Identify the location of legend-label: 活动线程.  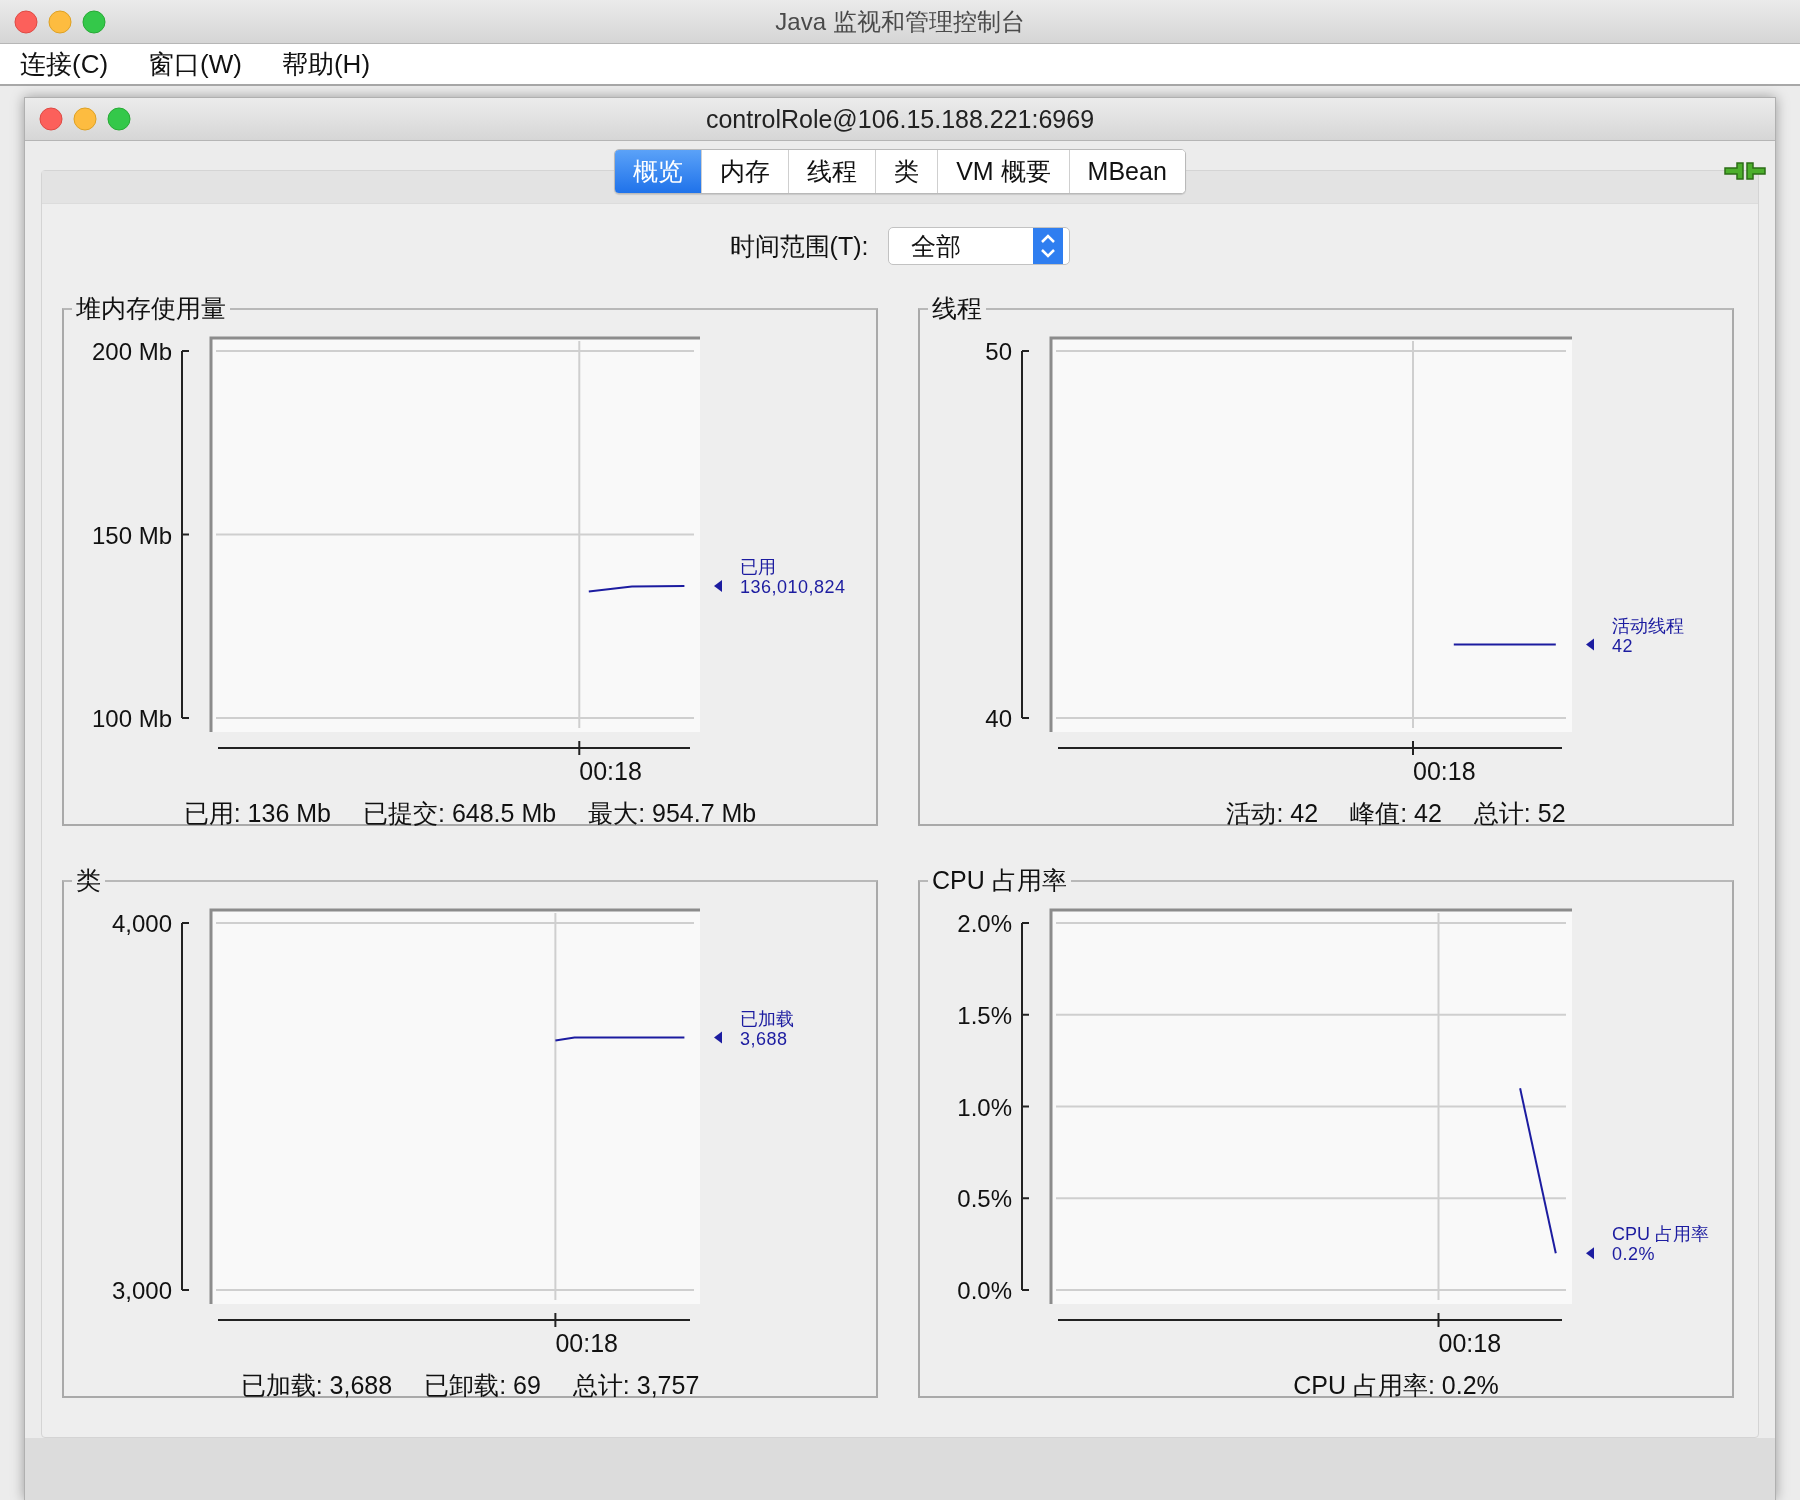
(1648, 625).